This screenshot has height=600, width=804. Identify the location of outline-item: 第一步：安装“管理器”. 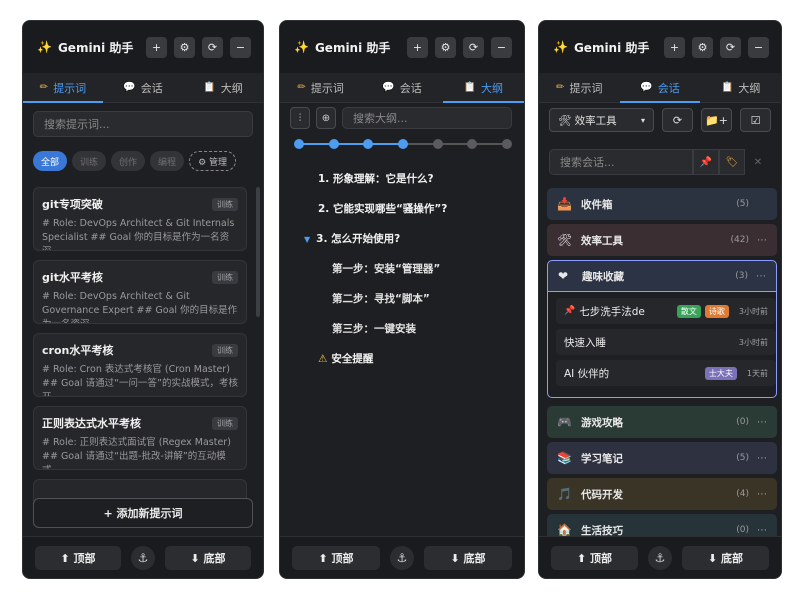
(386, 268).